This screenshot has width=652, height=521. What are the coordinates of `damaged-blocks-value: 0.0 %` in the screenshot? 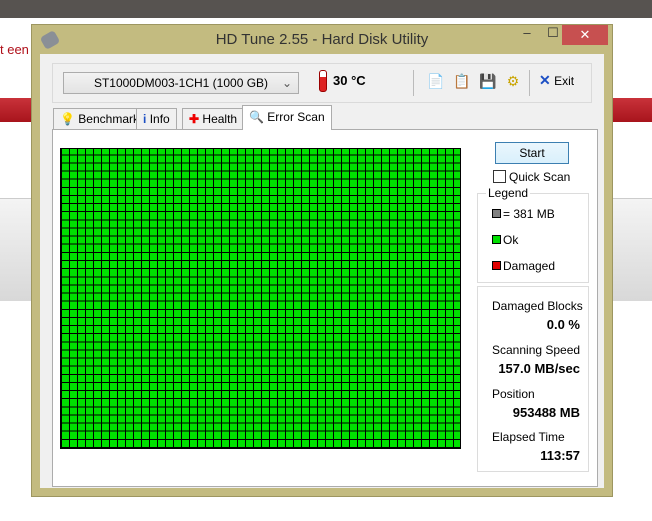 It's located at (563, 324).